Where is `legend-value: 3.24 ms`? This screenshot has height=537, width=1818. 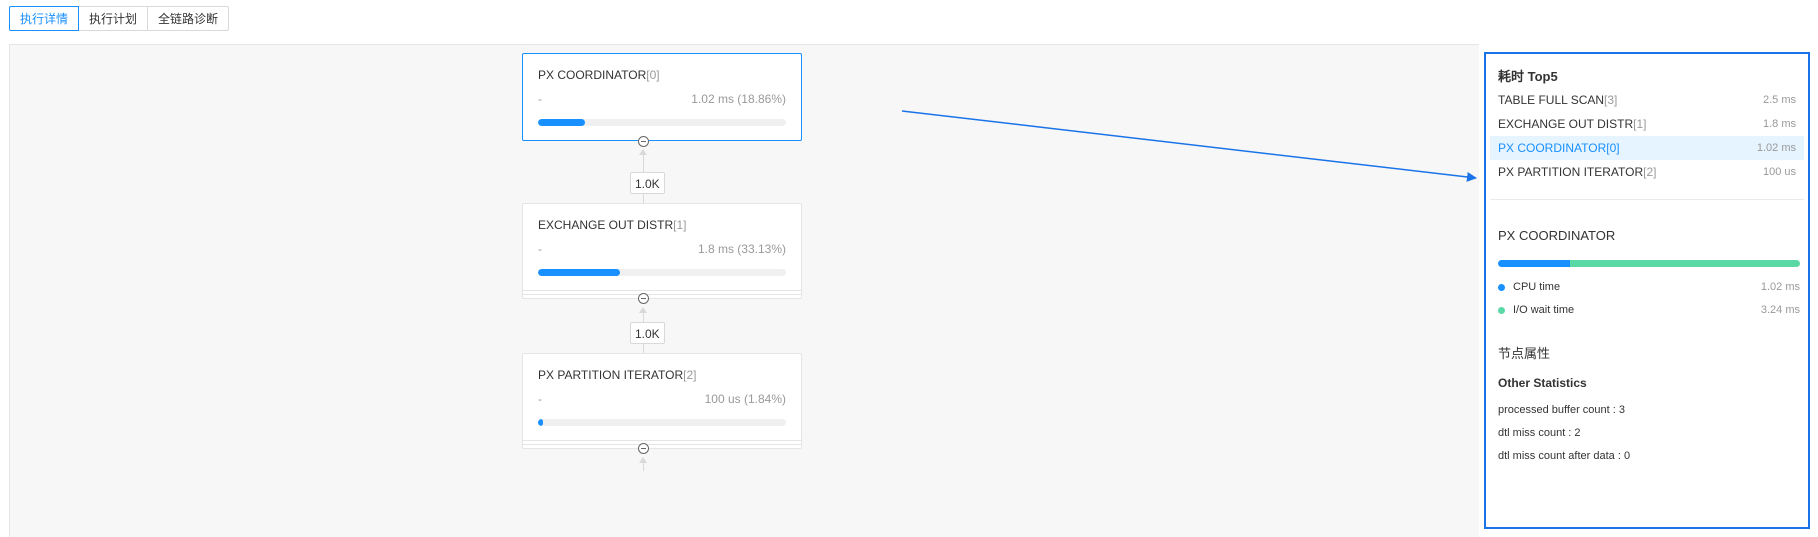 legend-value: 3.24 ms is located at coordinates (1780, 310).